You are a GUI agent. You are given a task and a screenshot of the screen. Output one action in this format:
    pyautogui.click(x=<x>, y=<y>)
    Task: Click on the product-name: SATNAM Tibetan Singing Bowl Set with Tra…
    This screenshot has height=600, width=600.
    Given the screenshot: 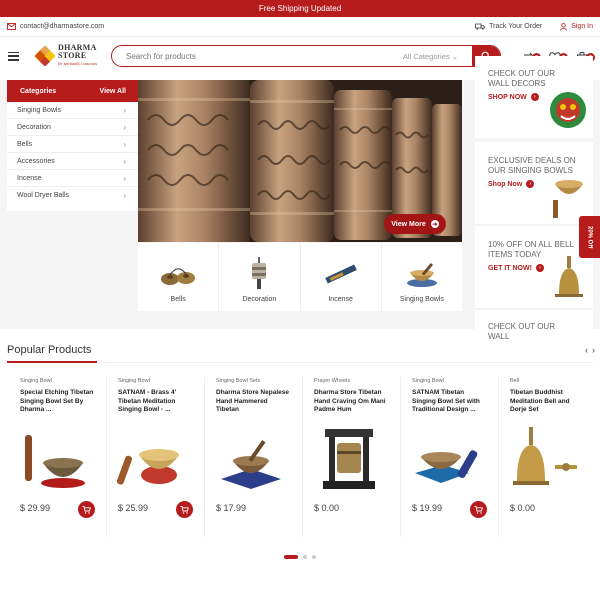 What is the action you would take?
    pyautogui.click(x=449, y=402)
    